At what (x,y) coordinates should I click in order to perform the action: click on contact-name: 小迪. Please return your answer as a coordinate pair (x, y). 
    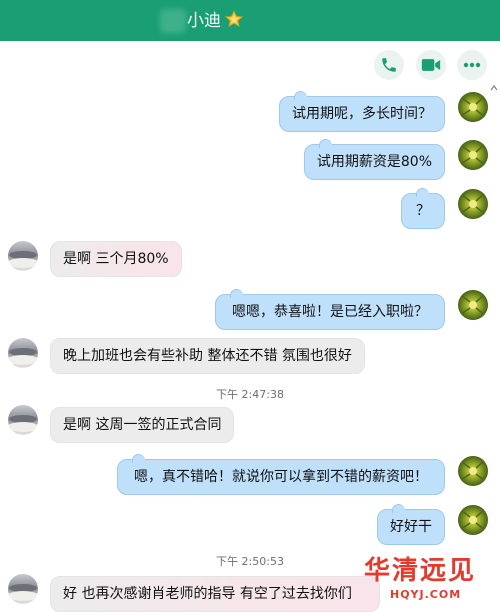
    Looking at the image, I should click on (204, 21).